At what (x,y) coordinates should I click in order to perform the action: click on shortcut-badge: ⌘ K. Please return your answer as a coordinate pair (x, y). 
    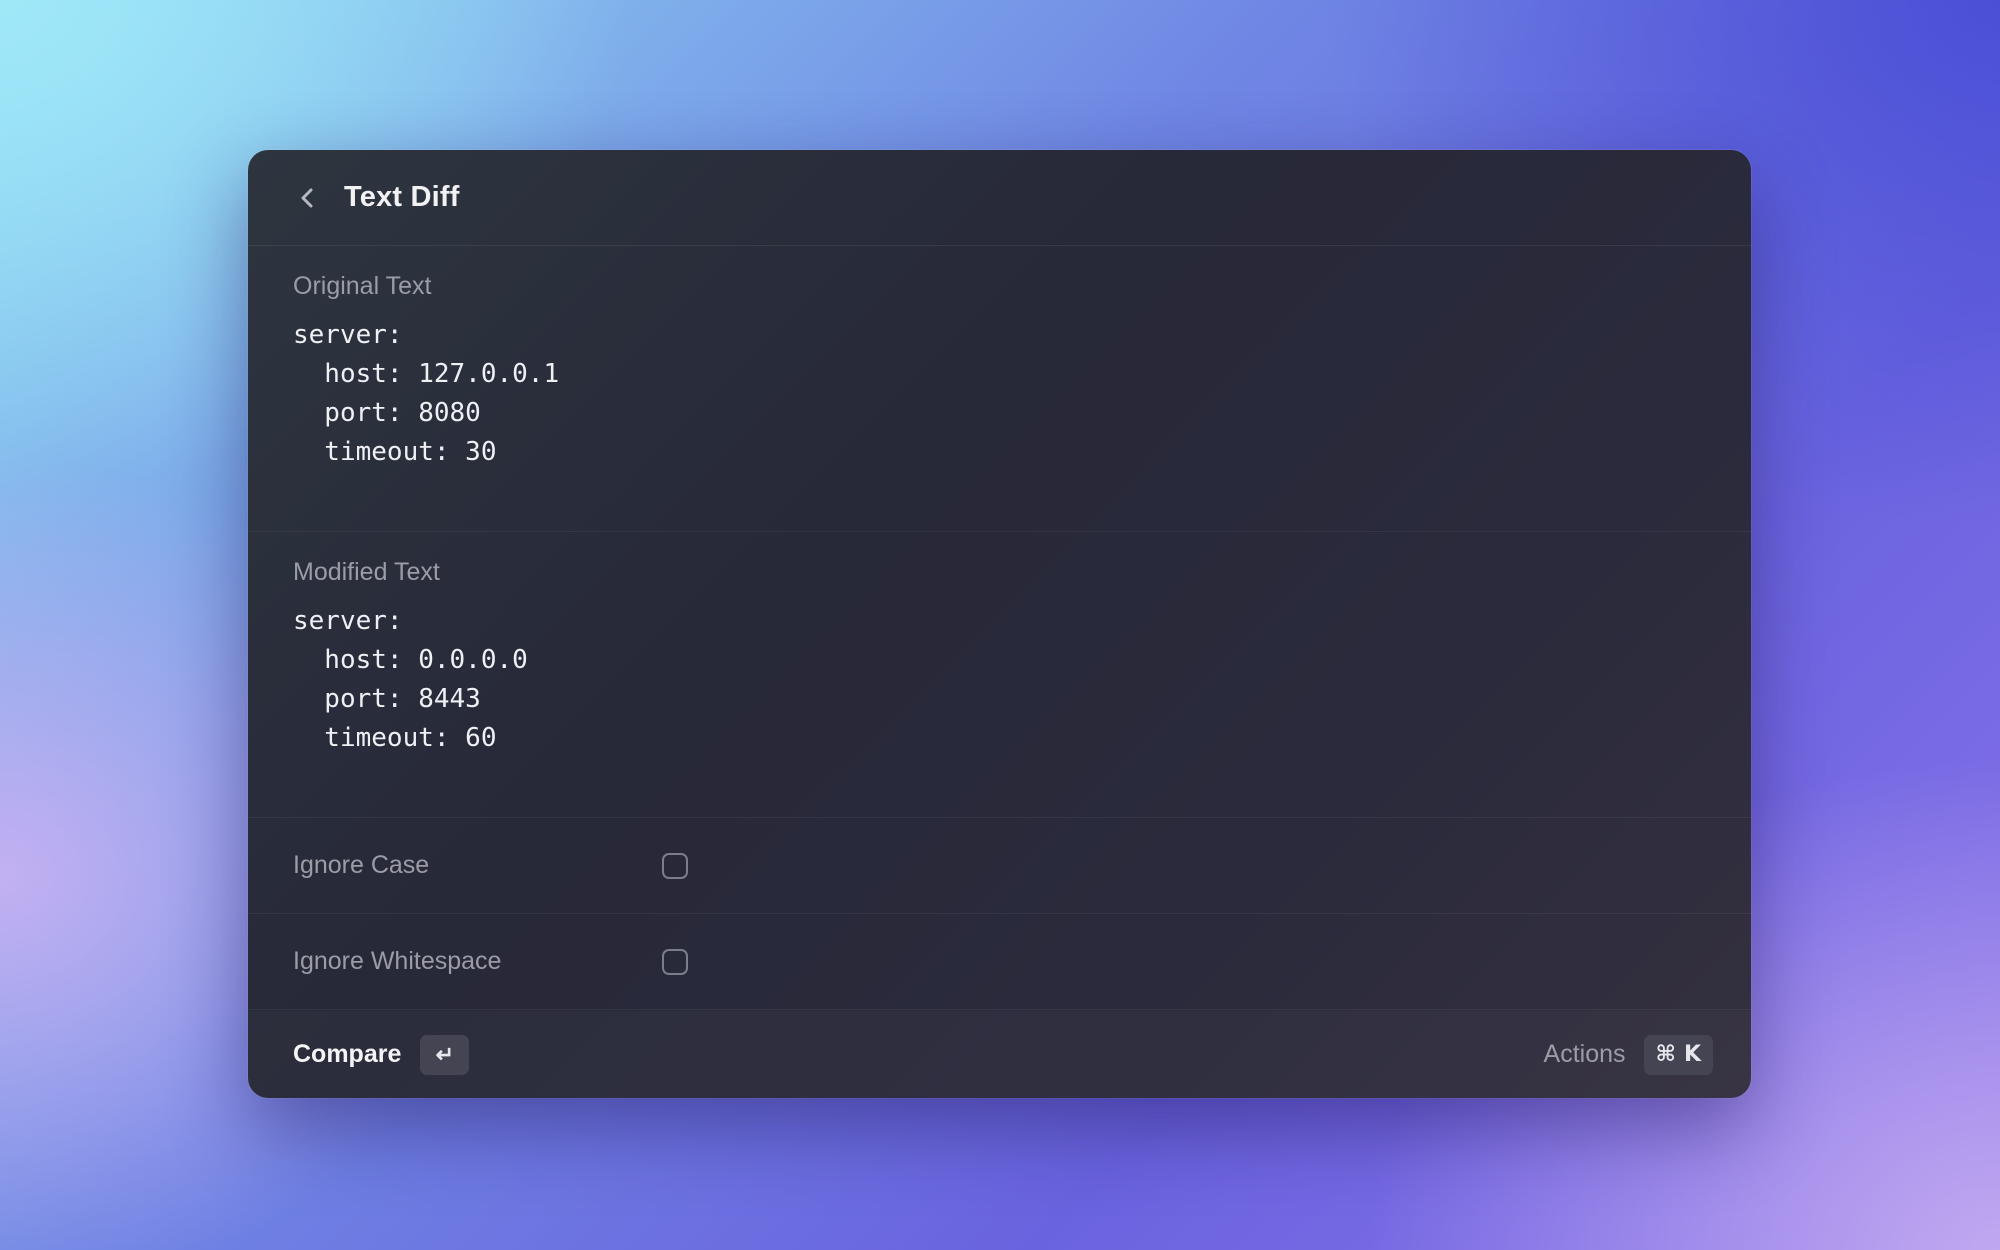
    Looking at the image, I should click on (1678, 1054).